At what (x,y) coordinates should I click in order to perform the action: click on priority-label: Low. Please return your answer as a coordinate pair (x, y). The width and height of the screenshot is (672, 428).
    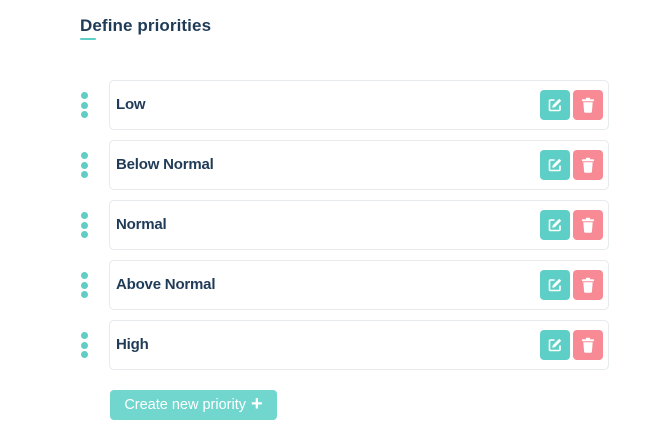
    Looking at the image, I should click on (131, 104).